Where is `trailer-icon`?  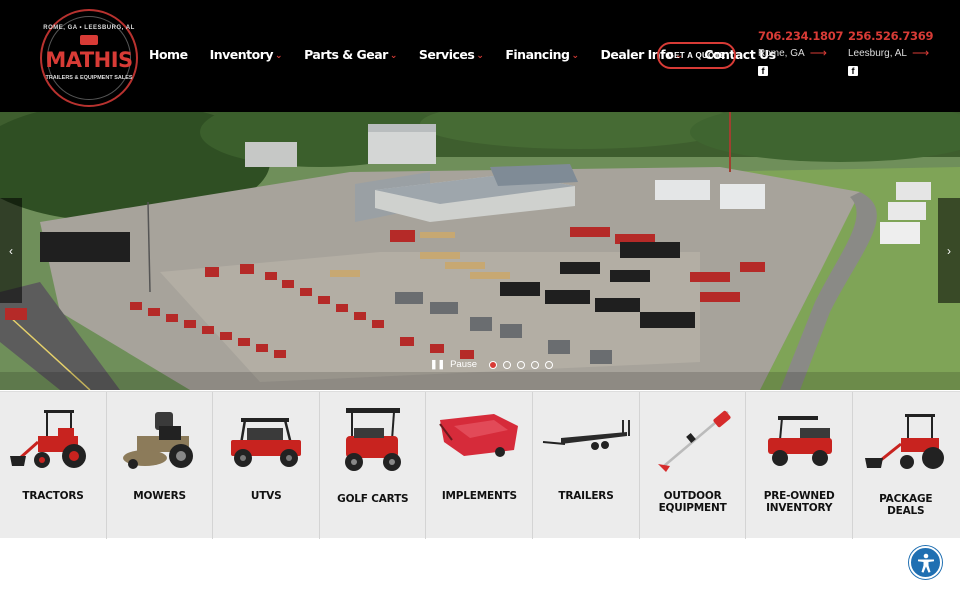 trailer-icon is located at coordinates (586, 435).